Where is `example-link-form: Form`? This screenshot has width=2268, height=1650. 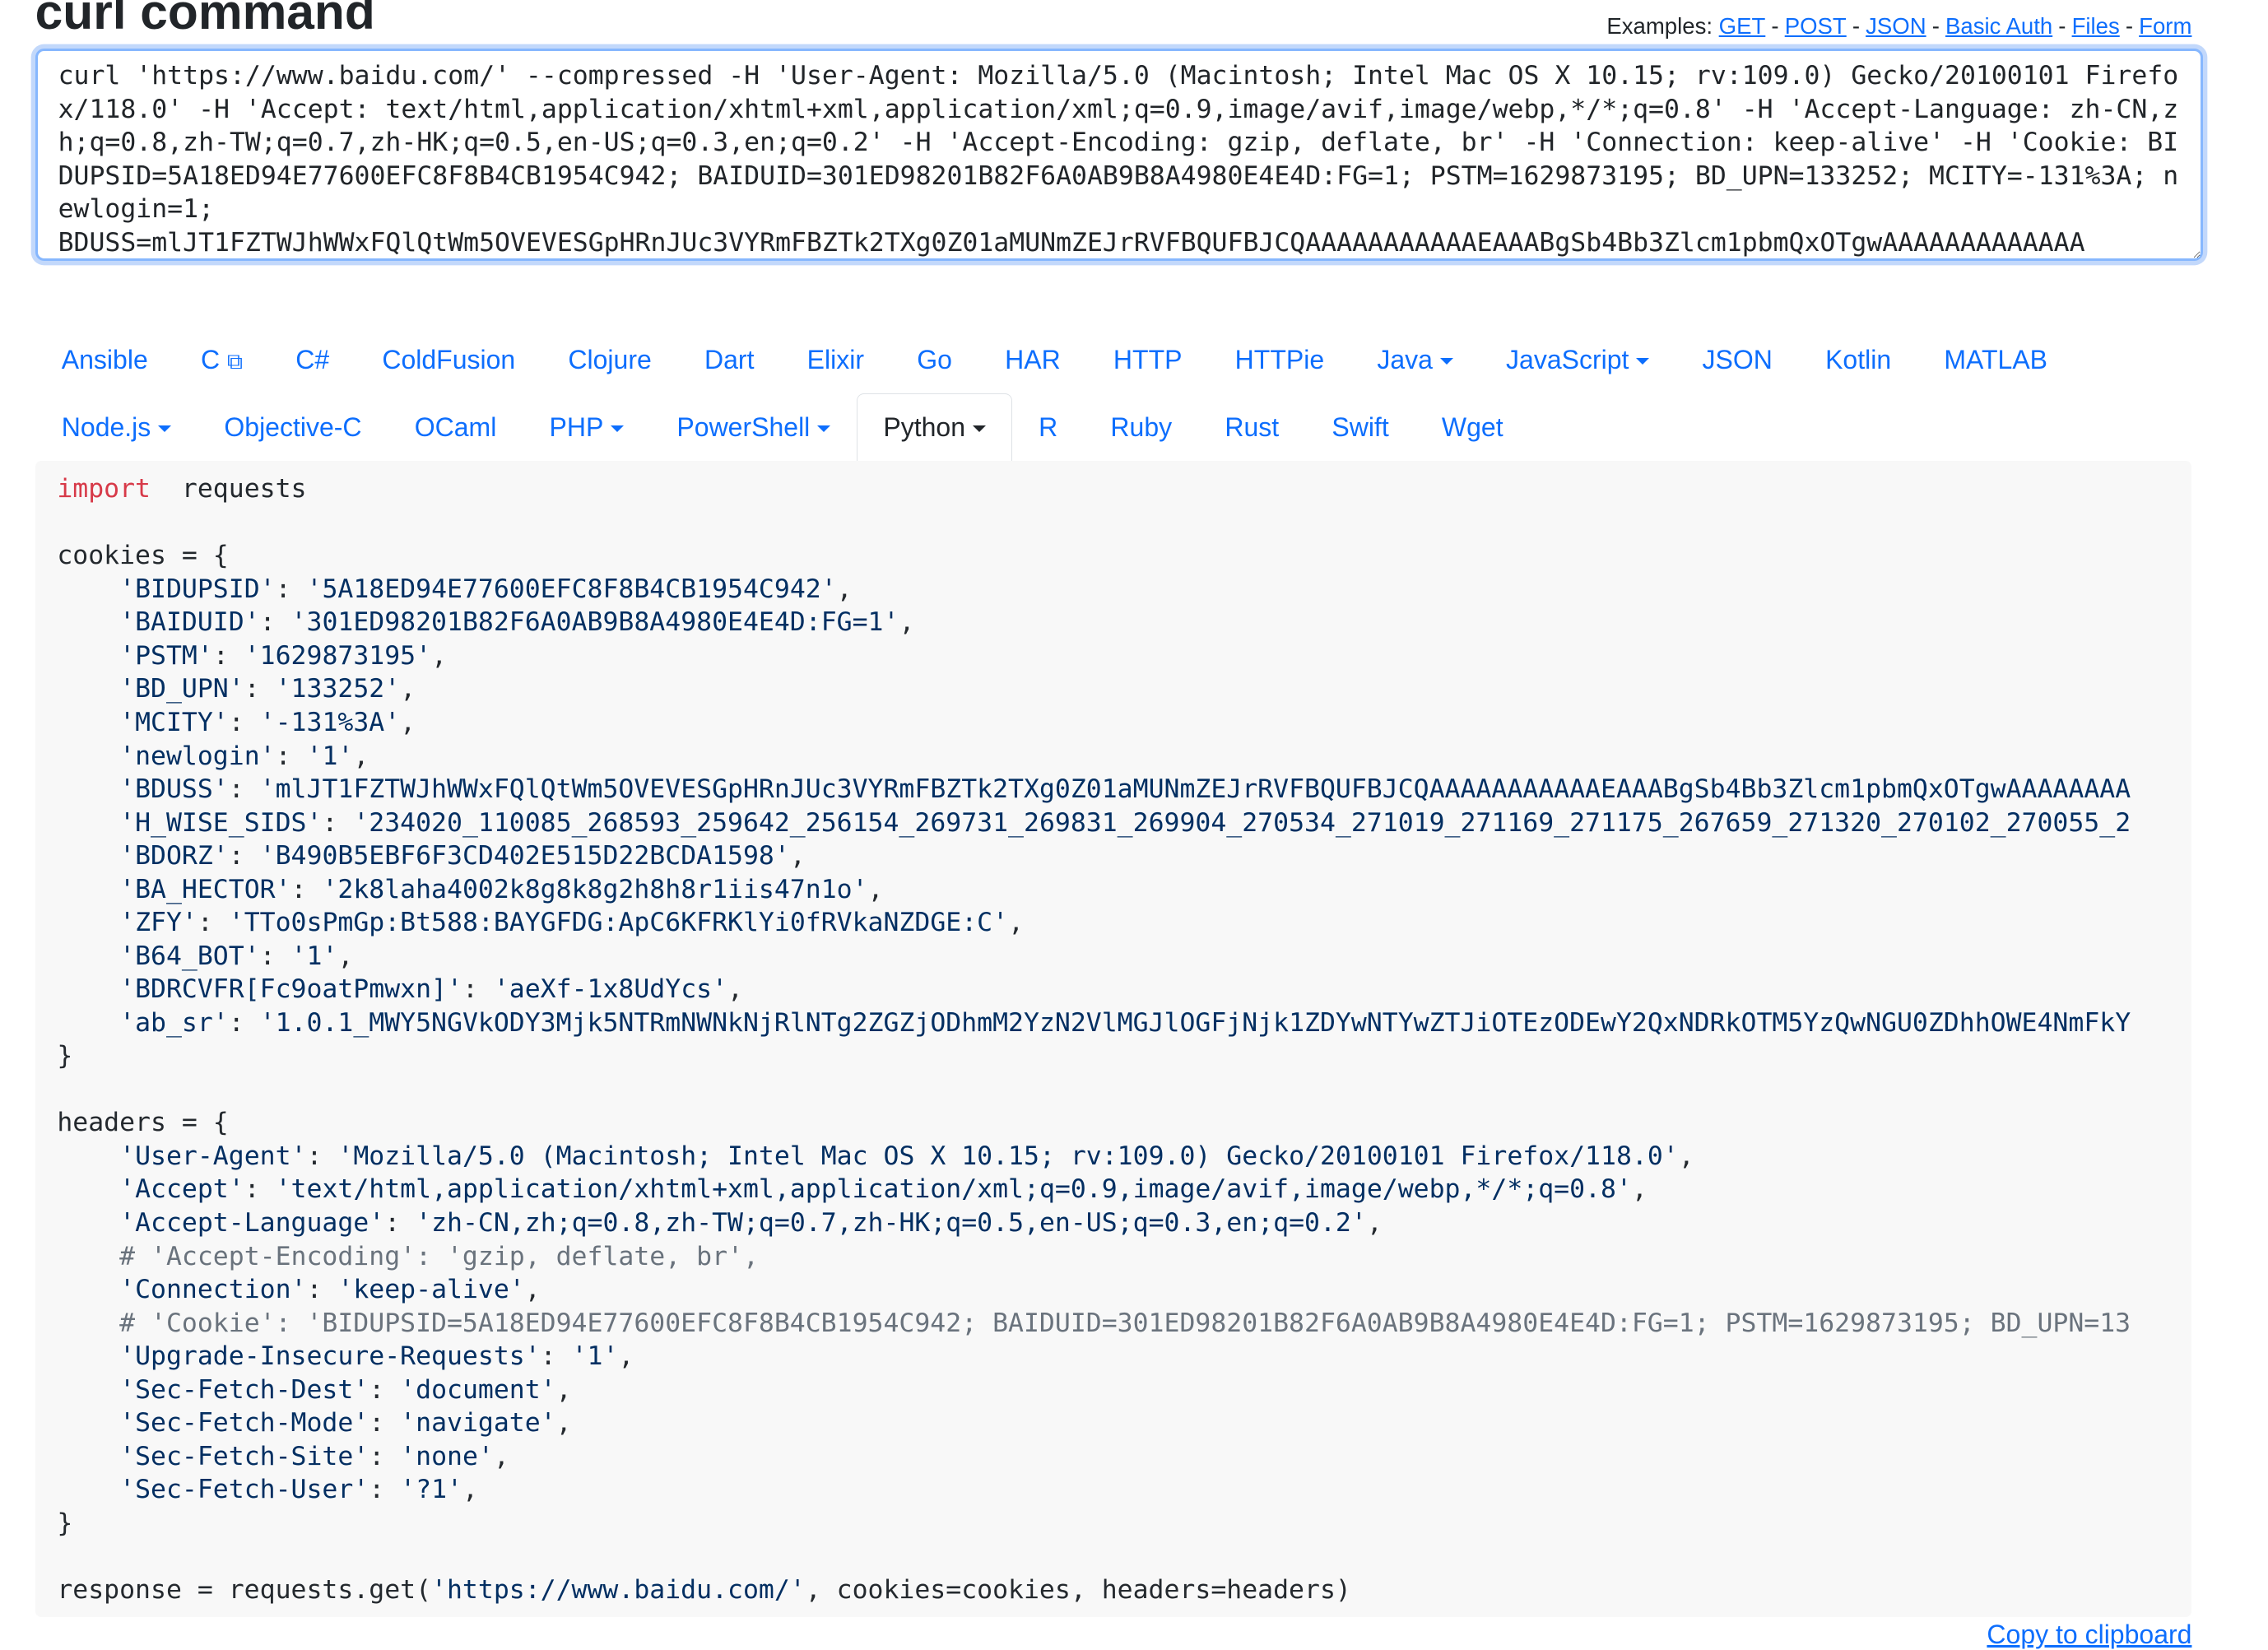 example-link-form: Form is located at coordinates (2165, 26).